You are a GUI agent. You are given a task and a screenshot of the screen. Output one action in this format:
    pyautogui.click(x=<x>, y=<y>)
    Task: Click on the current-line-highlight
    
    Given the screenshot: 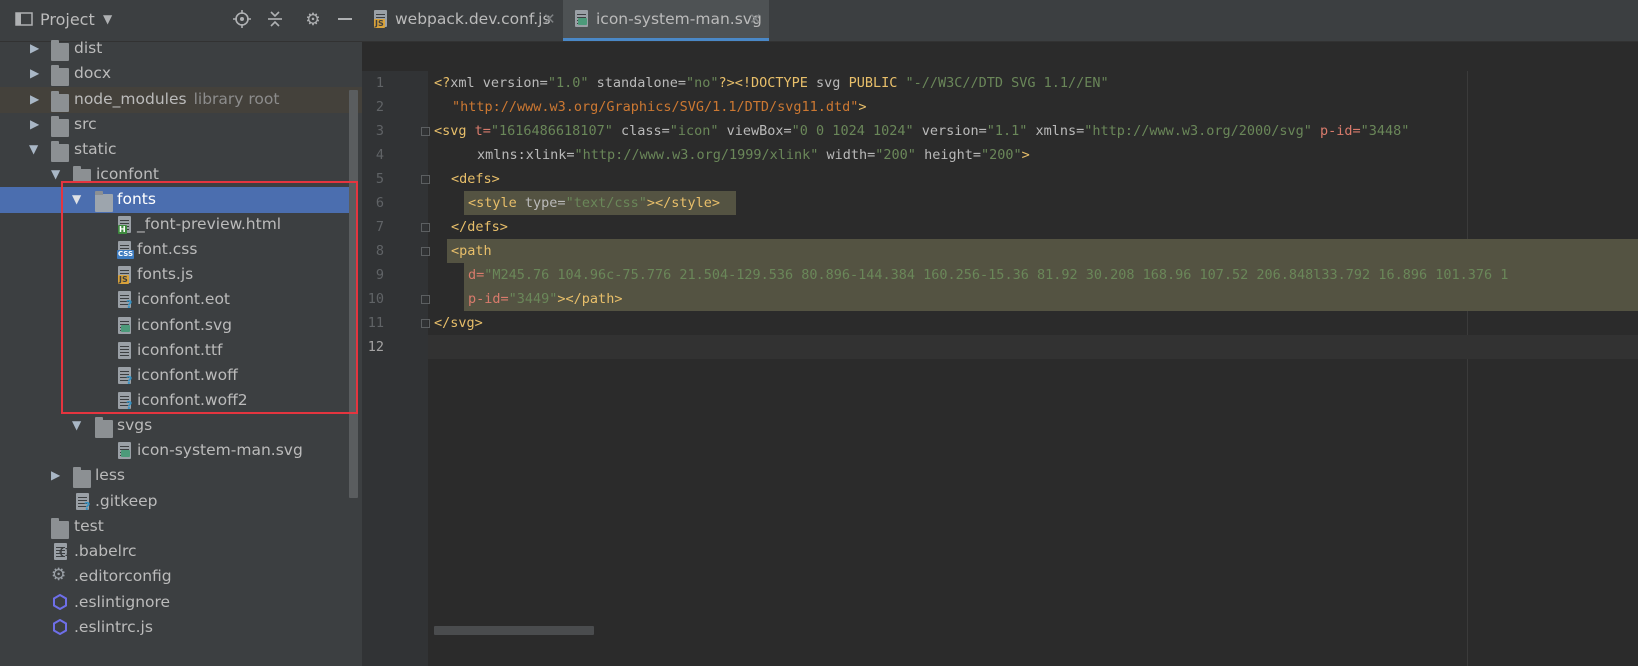 What is the action you would take?
    pyautogui.click(x=1033, y=347)
    